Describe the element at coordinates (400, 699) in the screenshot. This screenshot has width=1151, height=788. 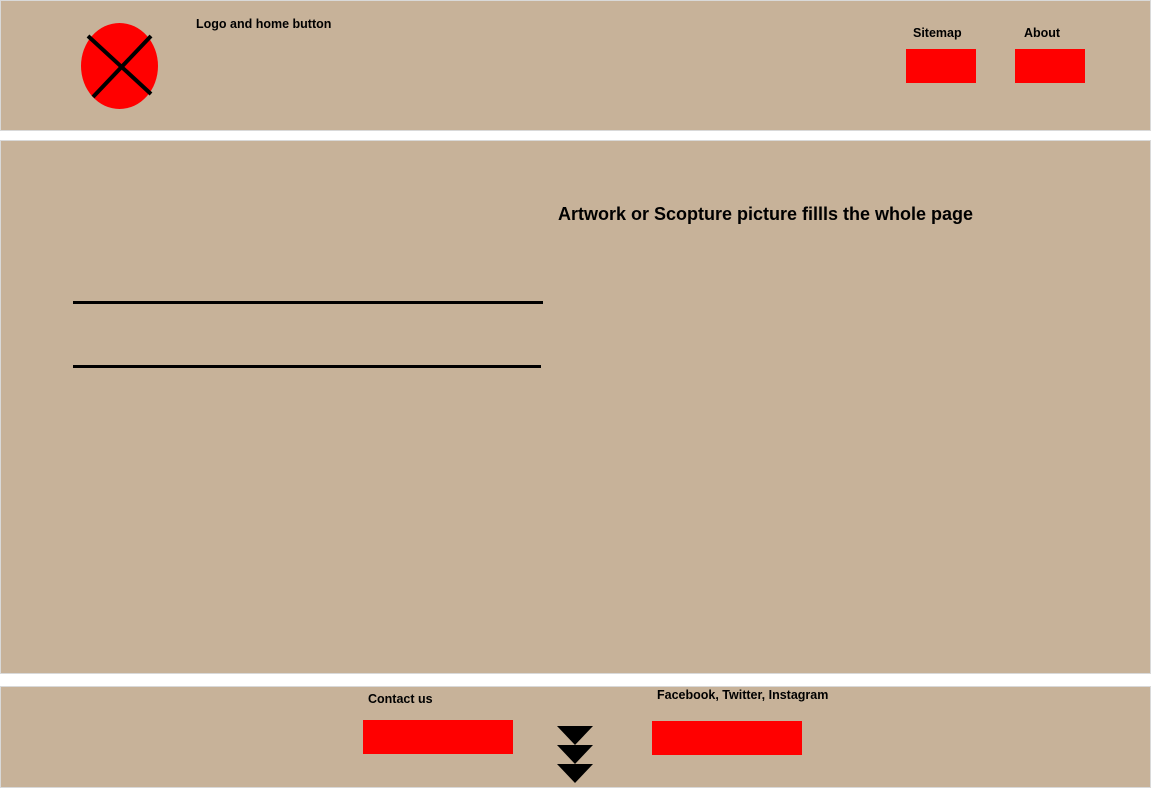
I see `contact-us-label: Contact us` at that location.